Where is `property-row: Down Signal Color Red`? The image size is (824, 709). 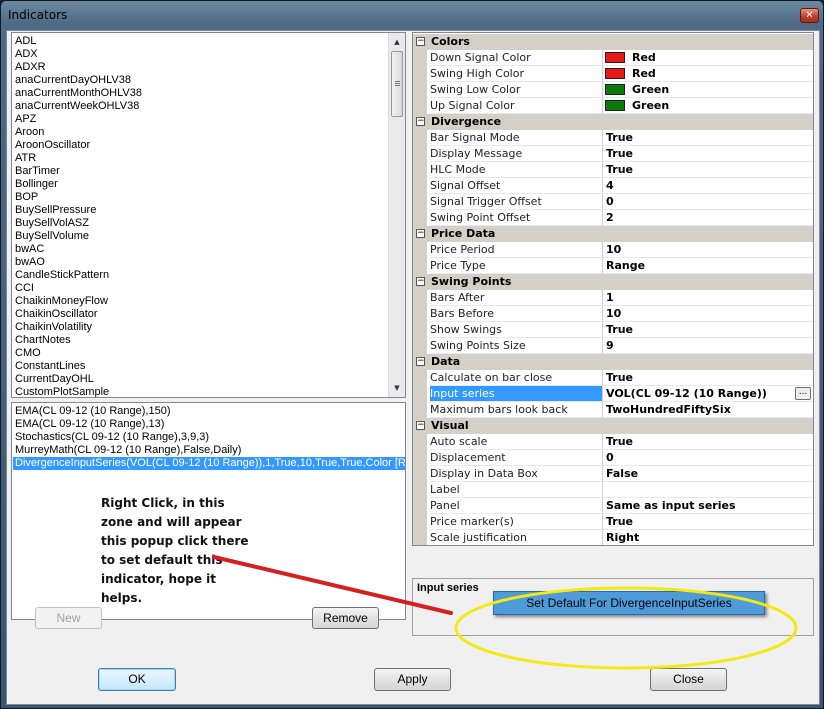 property-row: Down Signal Color Red is located at coordinates (613, 58).